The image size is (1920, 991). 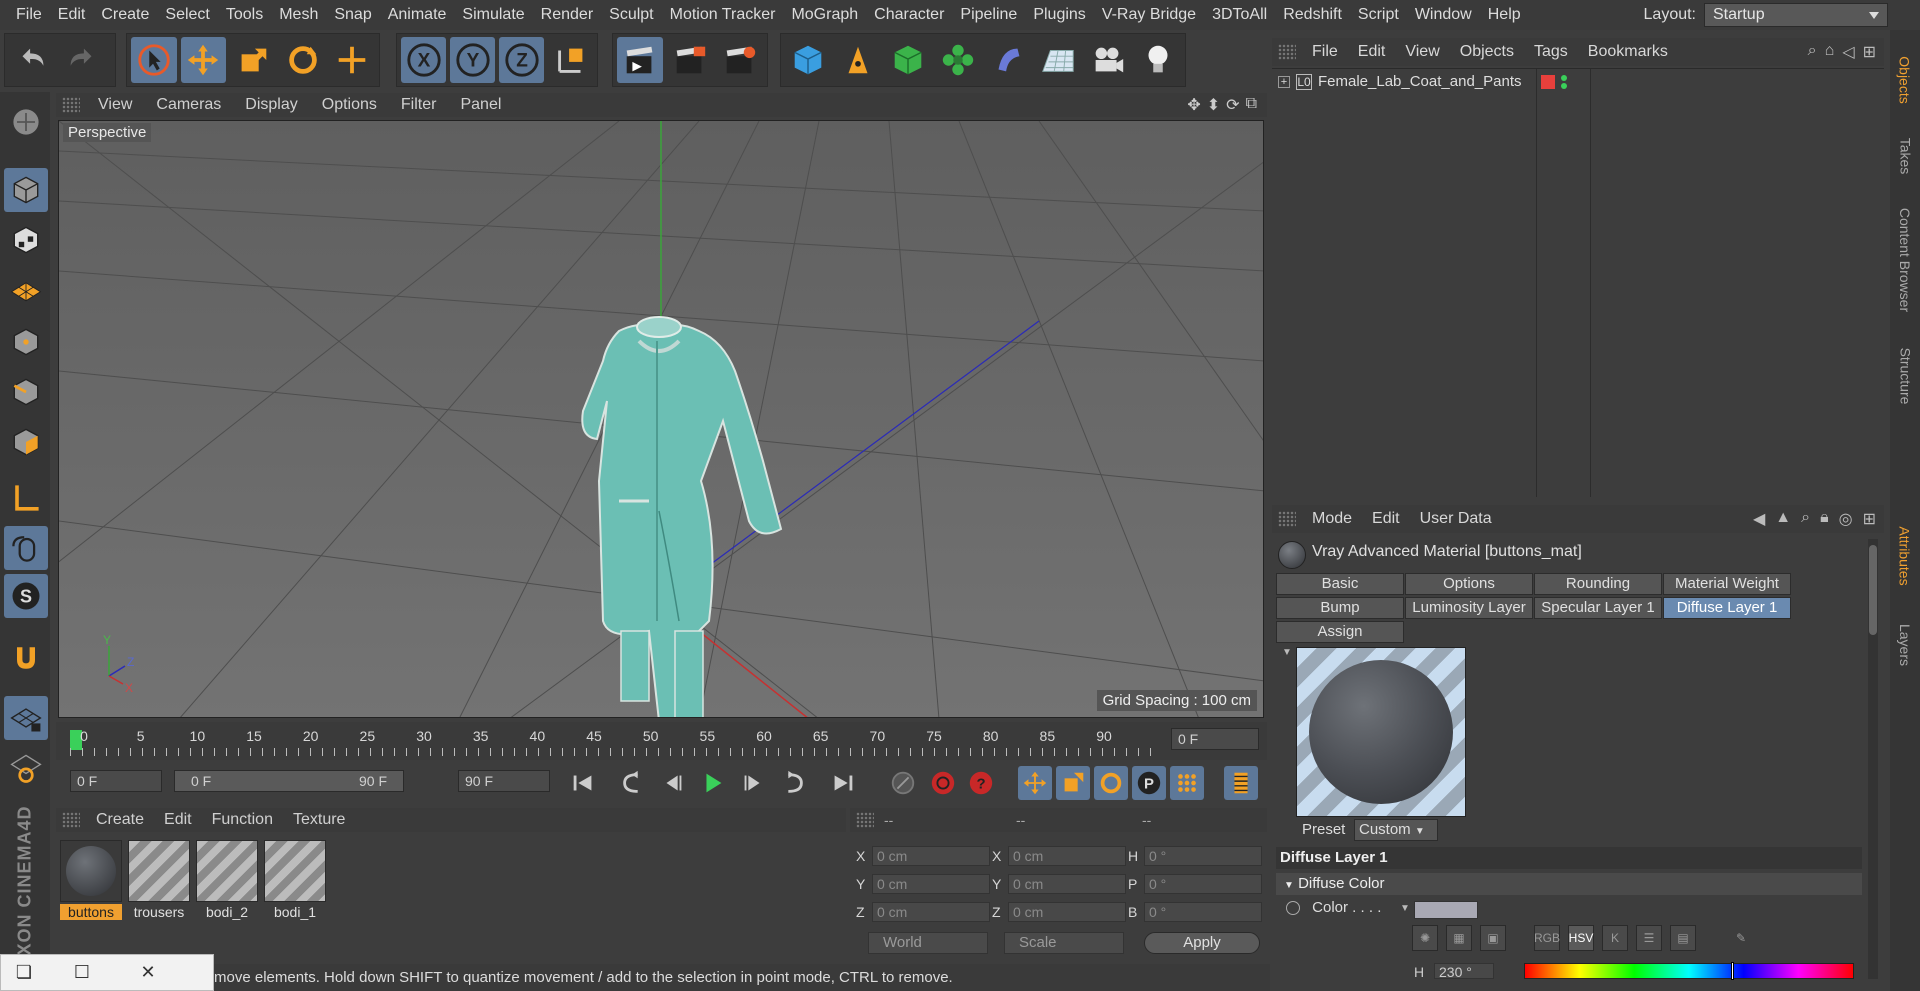 What do you see at coordinates (908, 60) in the screenshot?
I see `subdivision-surface-button` at bounding box center [908, 60].